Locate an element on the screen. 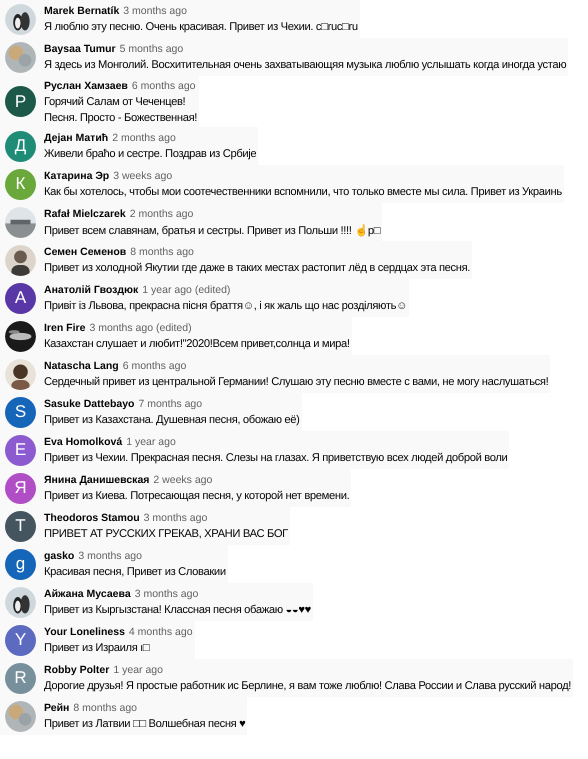 This screenshot has height=759, width=588. comment-time: 7 months ago is located at coordinates (170, 404).